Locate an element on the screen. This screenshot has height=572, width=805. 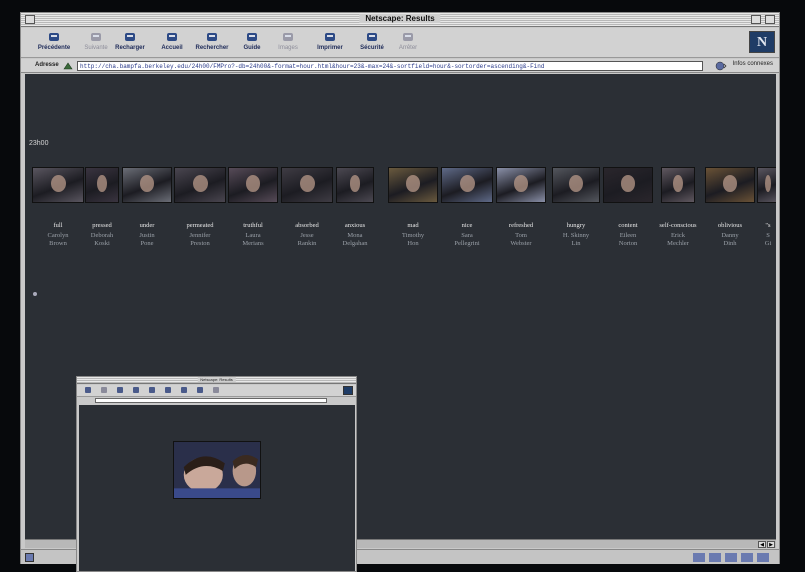
popup-home-icon is located at coordinates (136, 390).